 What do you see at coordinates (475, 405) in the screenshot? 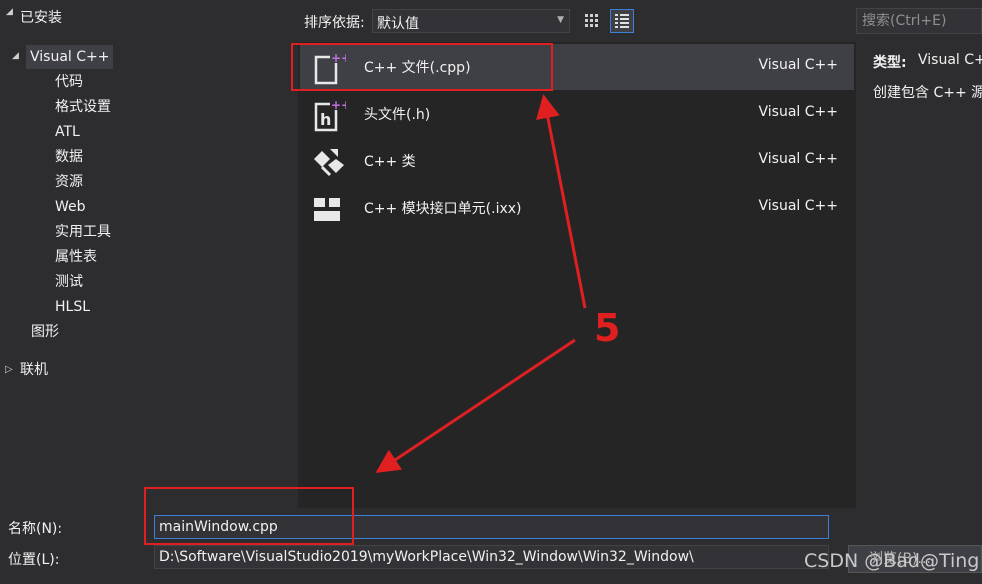
I see `arrow-to-name-field` at bounding box center [475, 405].